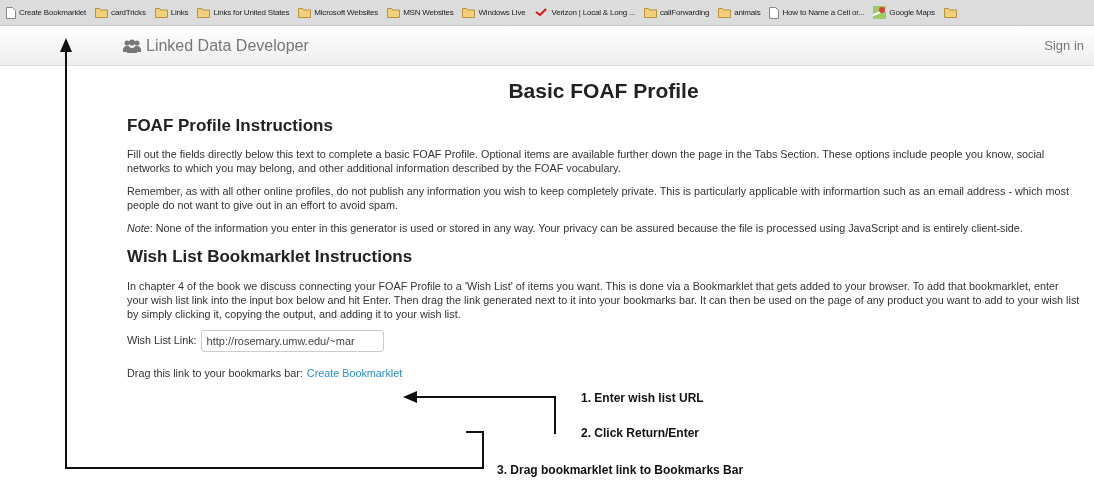  What do you see at coordinates (904, 12) in the screenshot?
I see `bookmark-item: Google Maps` at bounding box center [904, 12].